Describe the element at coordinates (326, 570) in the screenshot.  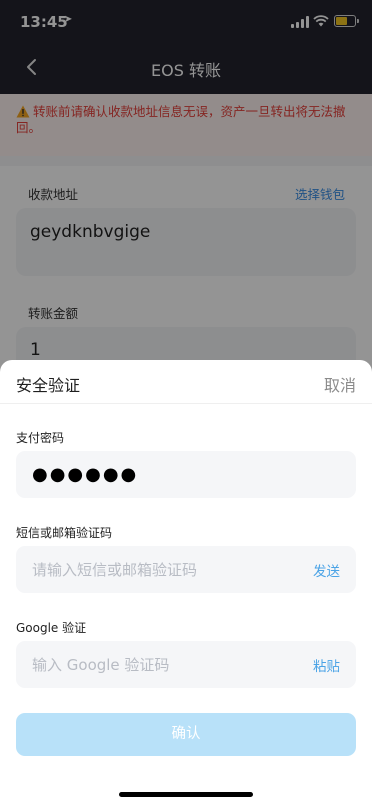
I see `send-code-button: 发送` at that location.